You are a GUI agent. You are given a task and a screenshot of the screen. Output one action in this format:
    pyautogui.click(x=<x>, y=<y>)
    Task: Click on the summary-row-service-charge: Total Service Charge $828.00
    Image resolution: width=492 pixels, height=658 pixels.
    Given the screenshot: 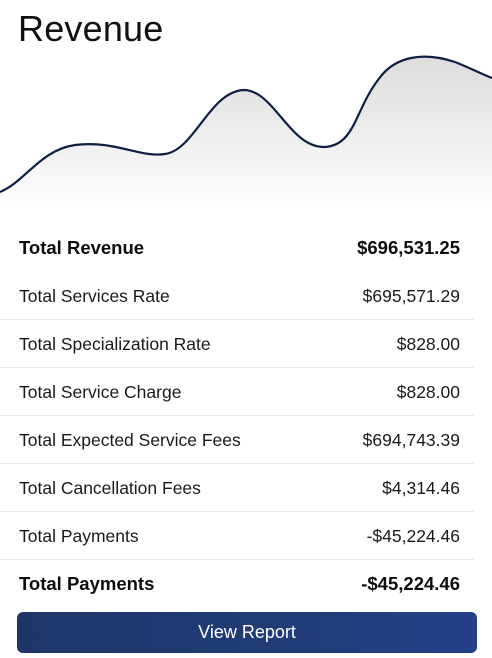 What is the action you would take?
    pyautogui.click(x=246, y=392)
    